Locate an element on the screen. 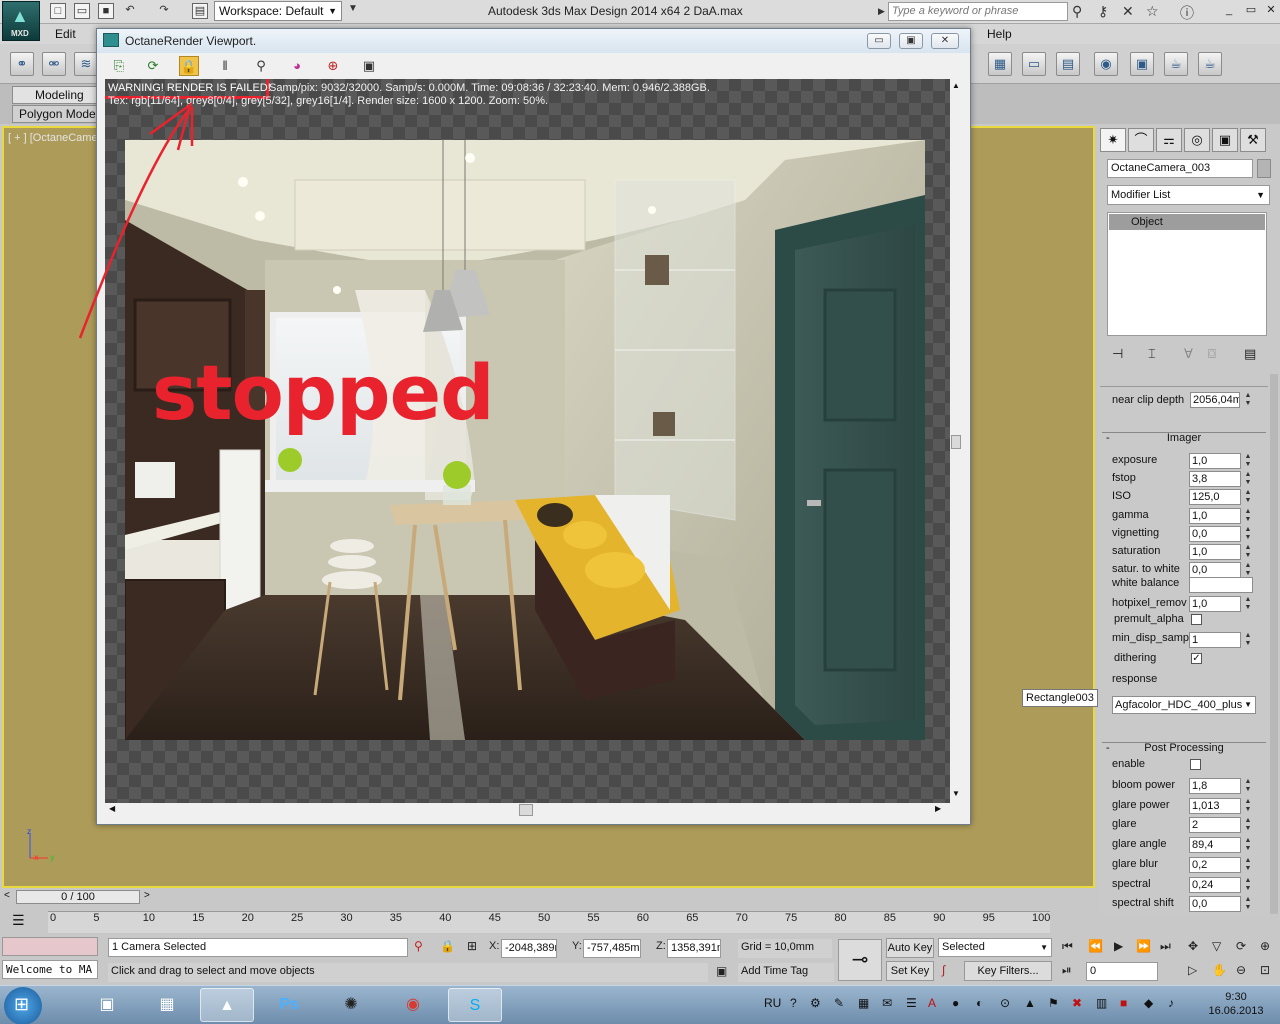 The height and width of the screenshot is (1024, 1280). create-tab-icon: ✷ is located at coordinates (1113, 140).